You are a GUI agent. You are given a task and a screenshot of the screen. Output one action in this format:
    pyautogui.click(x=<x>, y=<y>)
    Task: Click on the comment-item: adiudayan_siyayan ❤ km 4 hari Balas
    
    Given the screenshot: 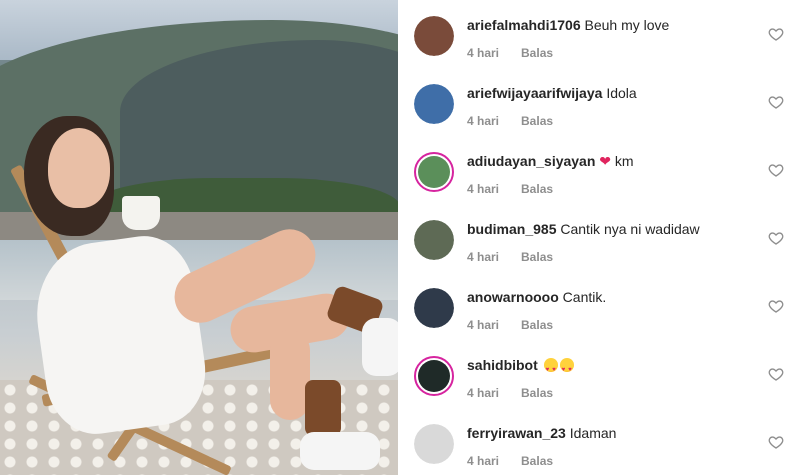 What is the action you would take?
    pyautogui.click(x=606, y=170)
    